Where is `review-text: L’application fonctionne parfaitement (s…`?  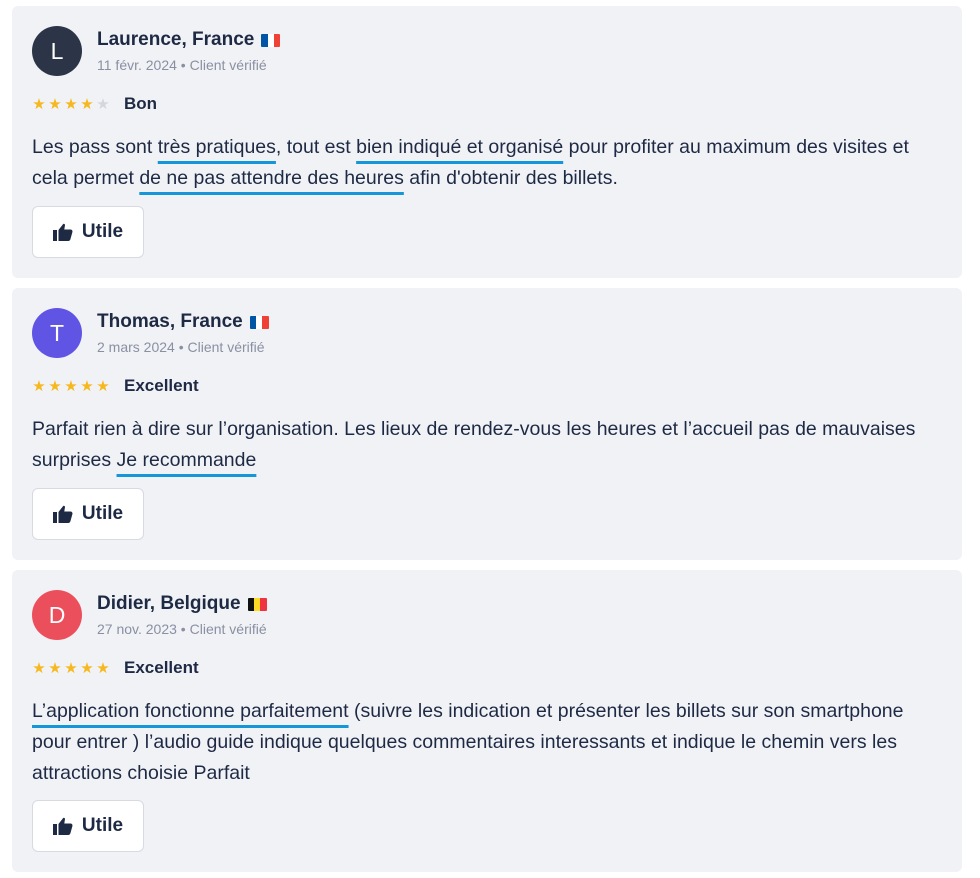
review-text: L’application fonctionne parfaitement (s… is located at coordinates (487, 742).